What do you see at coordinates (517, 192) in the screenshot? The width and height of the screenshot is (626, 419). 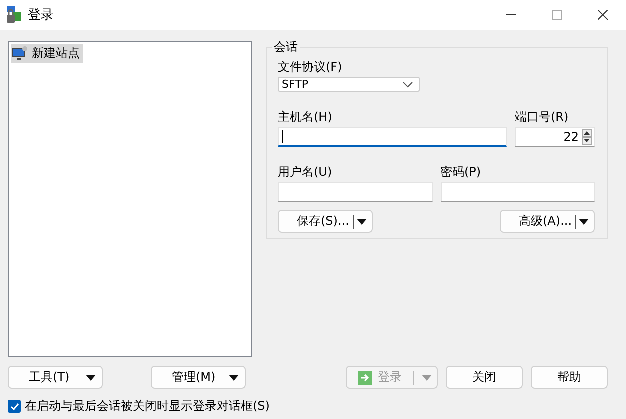 I see `password-field` at bounding box center [517, 192].